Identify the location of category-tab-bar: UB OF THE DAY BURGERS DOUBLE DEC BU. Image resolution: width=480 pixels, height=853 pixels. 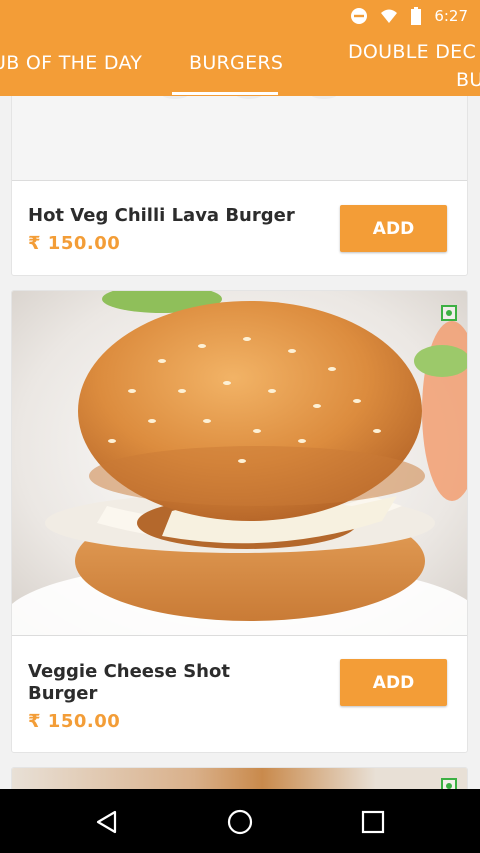
(240, 64).